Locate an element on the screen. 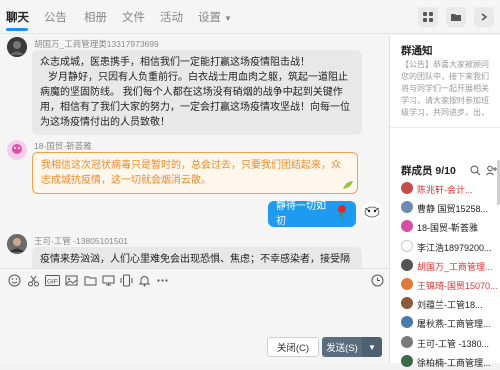 The image size is (500, 370). message-text: 疫情来势汹汹，人们心里难免会出现恐惧、焦虑；不幸感染者，接受隔离治疗， is located at coordinates (195, 259).